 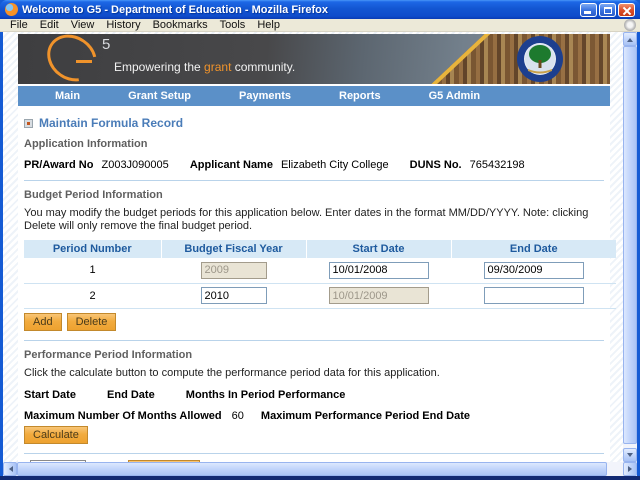 I want to click on page-title: Maintain Formula Record, so click(x=111, y=123).